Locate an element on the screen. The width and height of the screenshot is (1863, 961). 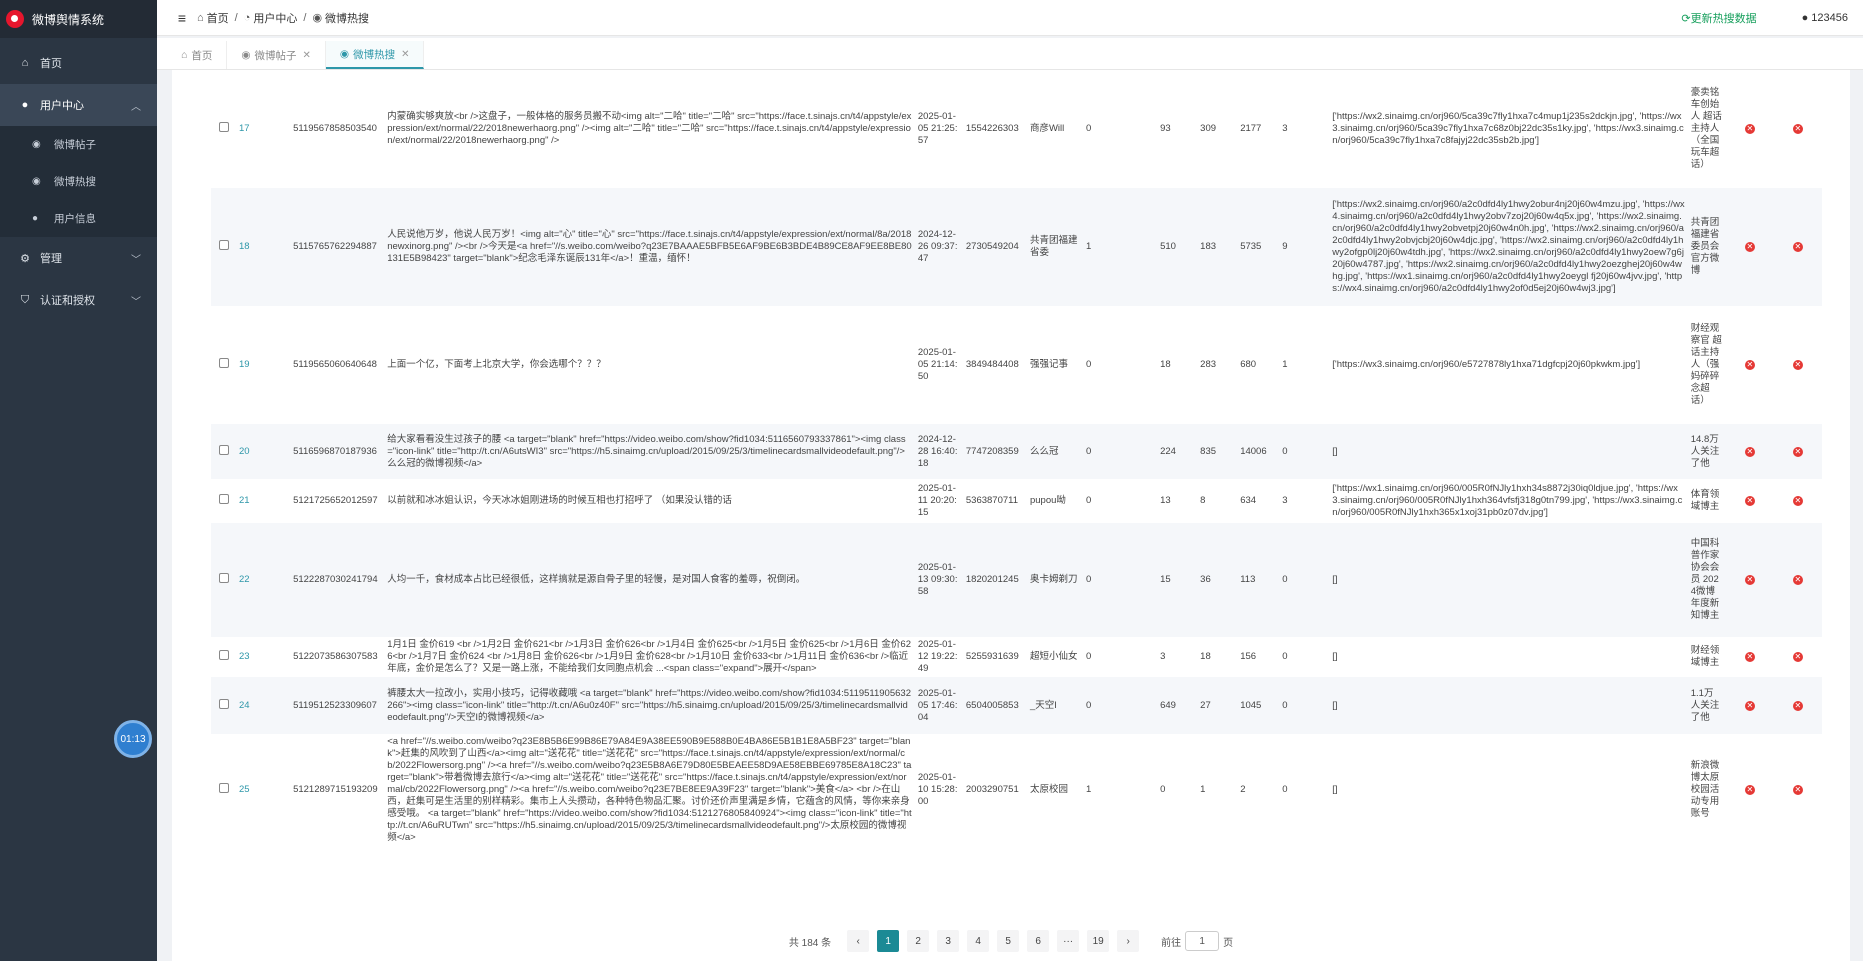
page-button: 6 is located at coordinates (1038, 941).